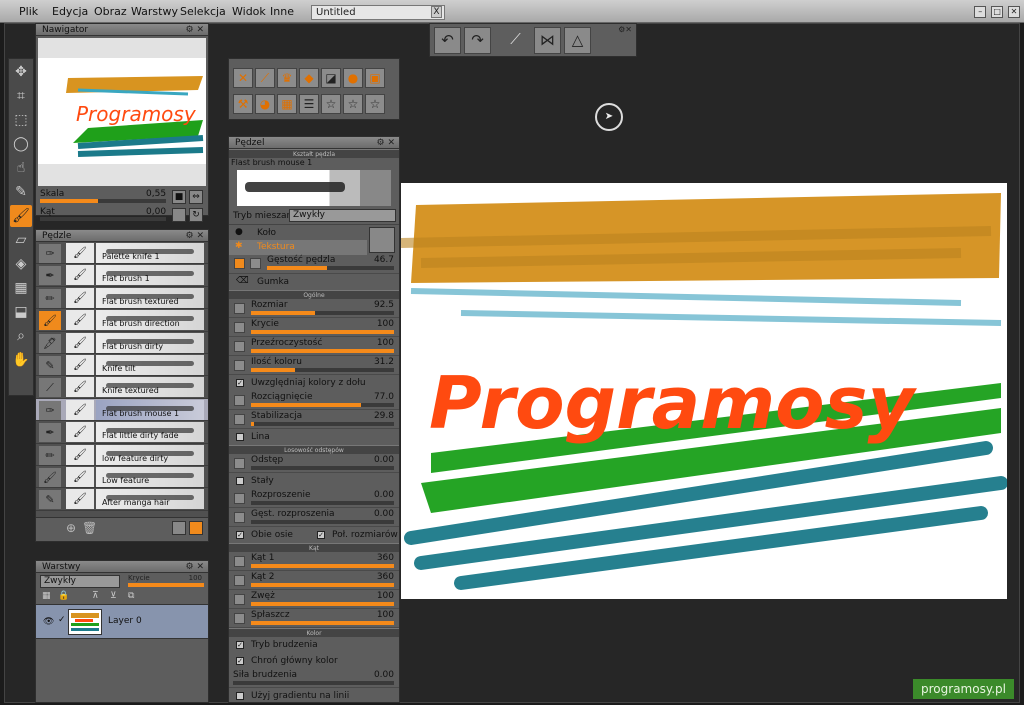 The height and width of the screenshot is (705, 1024). Describe the element at coordinates (89, 528) in the screenshot. I see `delete-icon: 🗑` at that location.